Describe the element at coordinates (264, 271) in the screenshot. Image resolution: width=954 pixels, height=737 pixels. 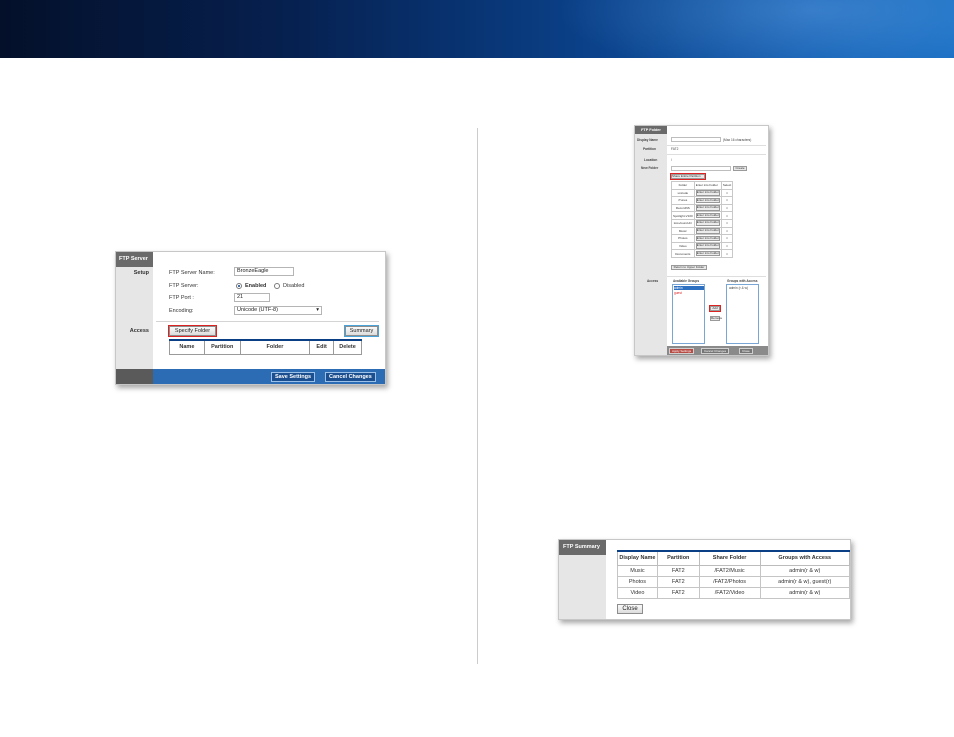
I see `server-name-input: BronzeEagle` at that location.